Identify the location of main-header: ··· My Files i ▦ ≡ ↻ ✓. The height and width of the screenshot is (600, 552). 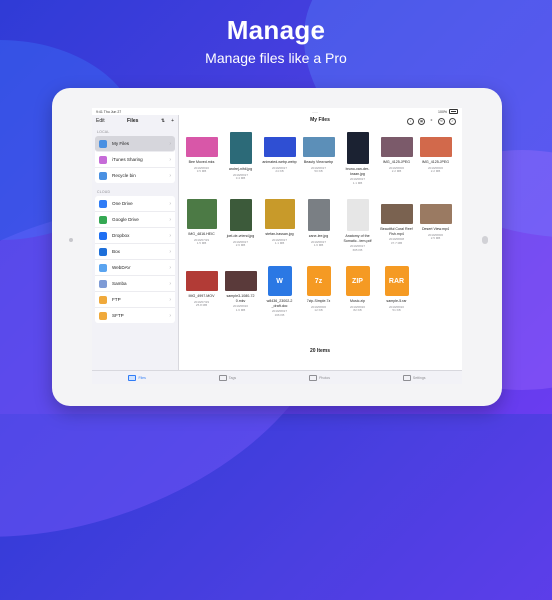
(320, 118).